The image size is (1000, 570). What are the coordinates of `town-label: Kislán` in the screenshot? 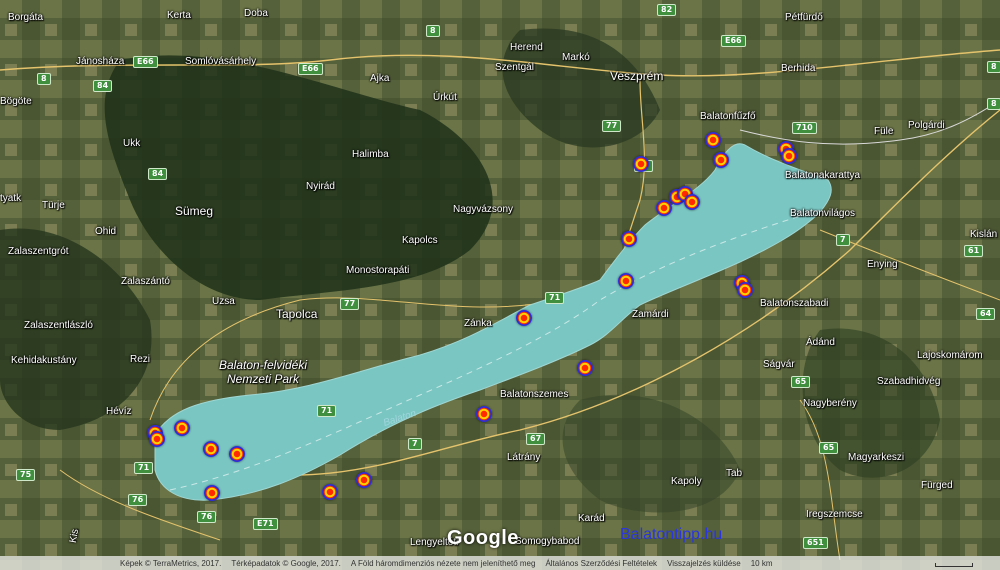 It's located at (984, 234).